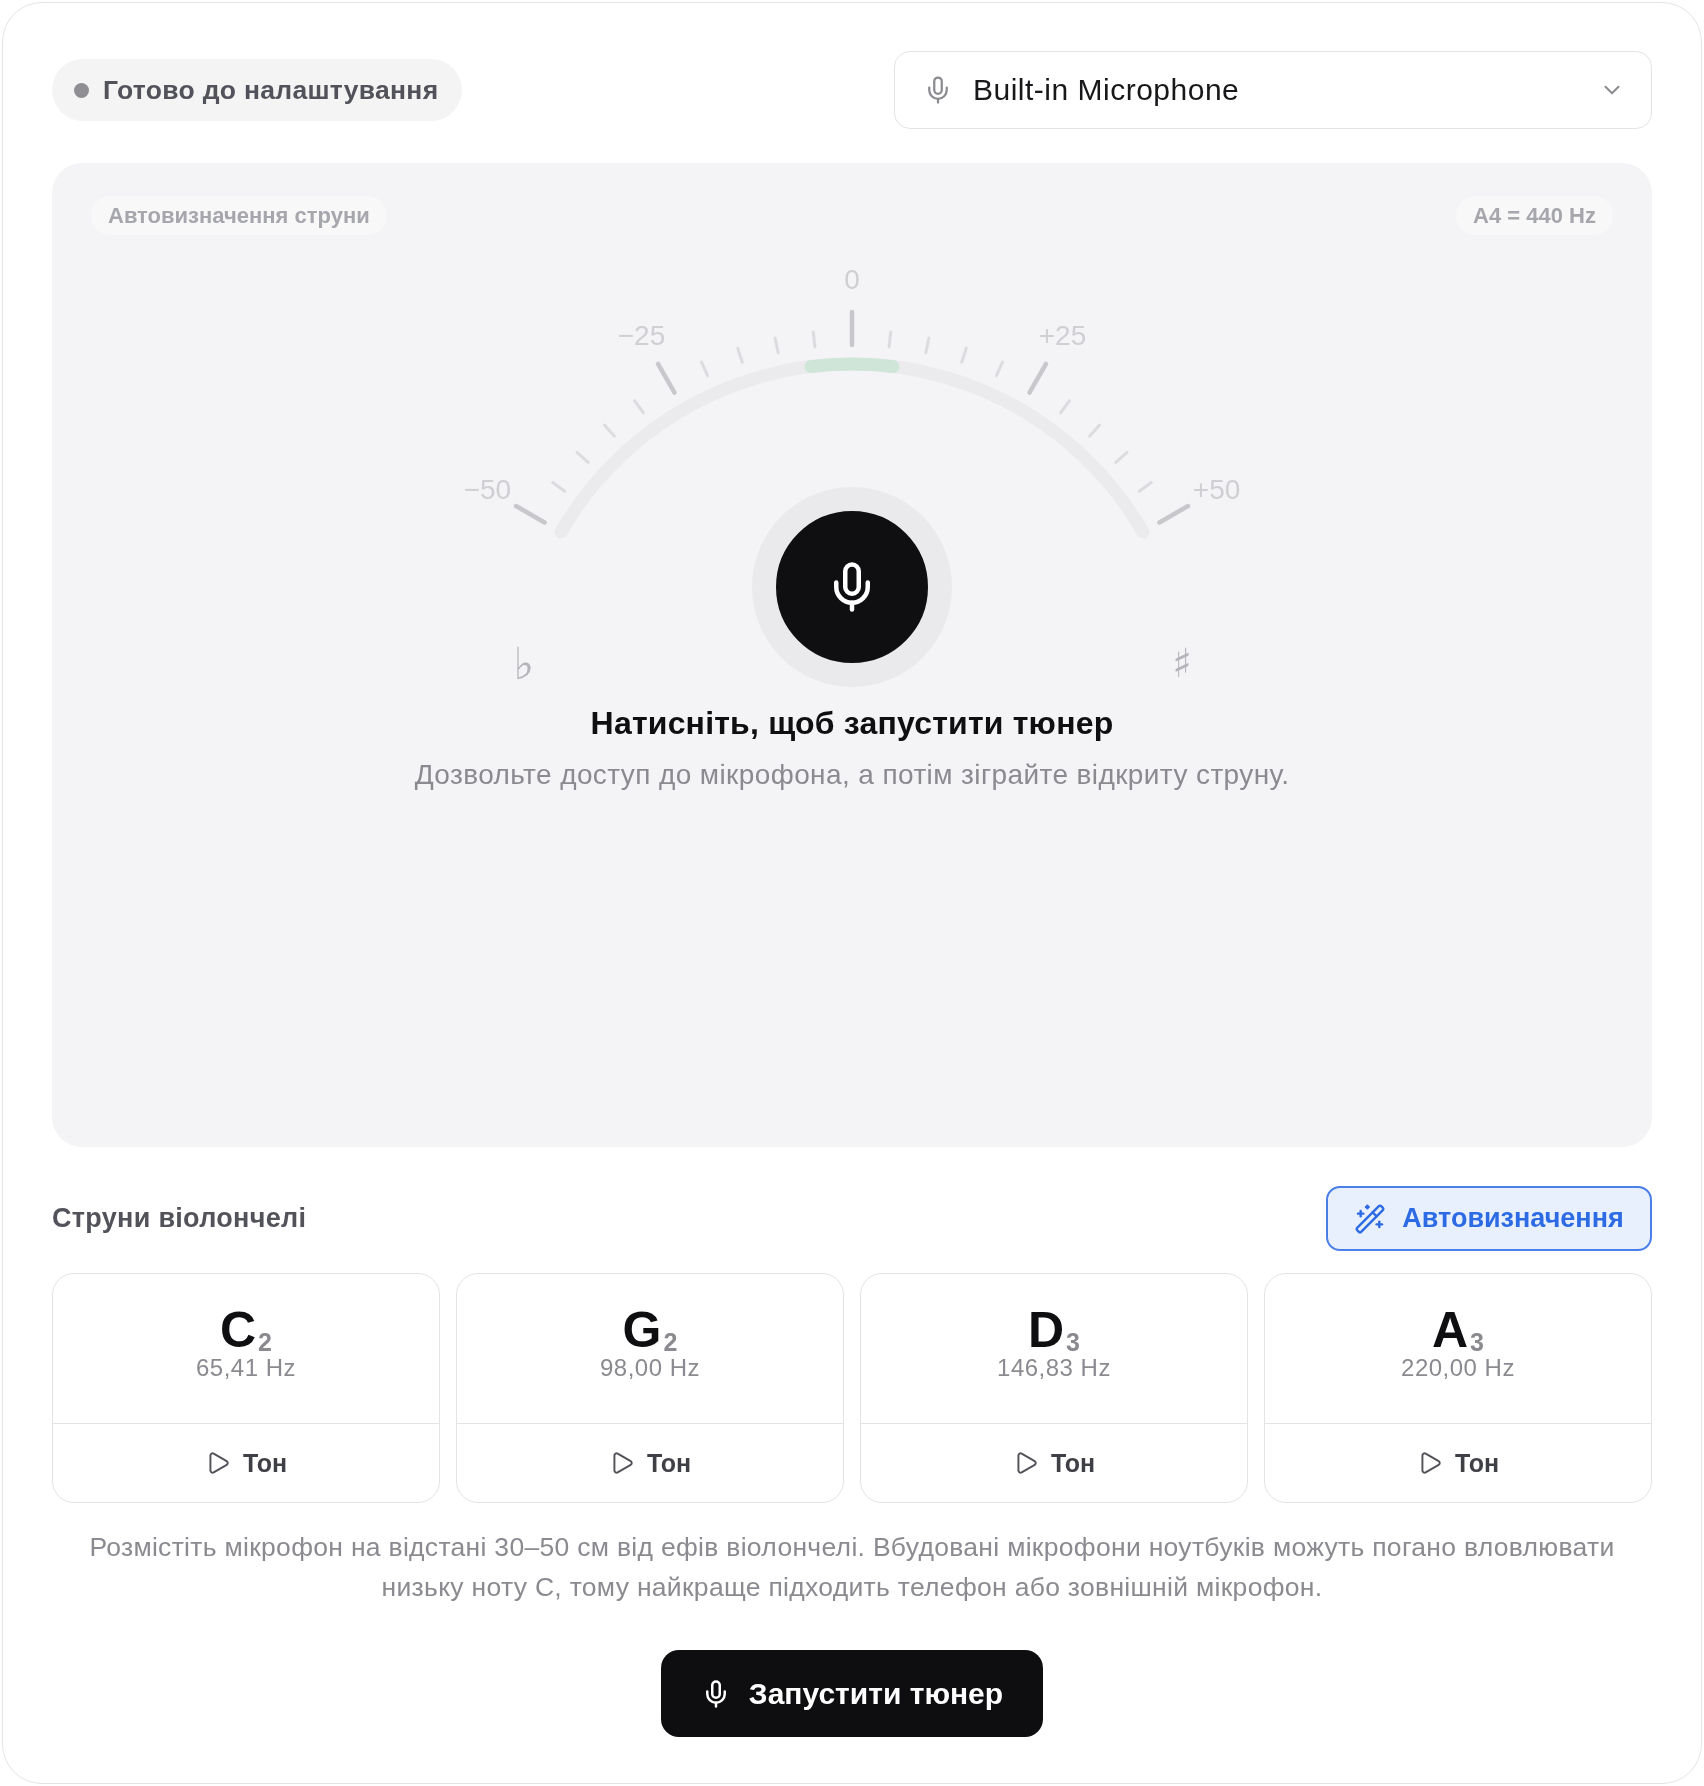 This screenshot has height=1786, width=1704. Describe the element at coordinates (1458, 1368) in the screenshot. I see `frequency-label: 220,00 Hz` at that location.